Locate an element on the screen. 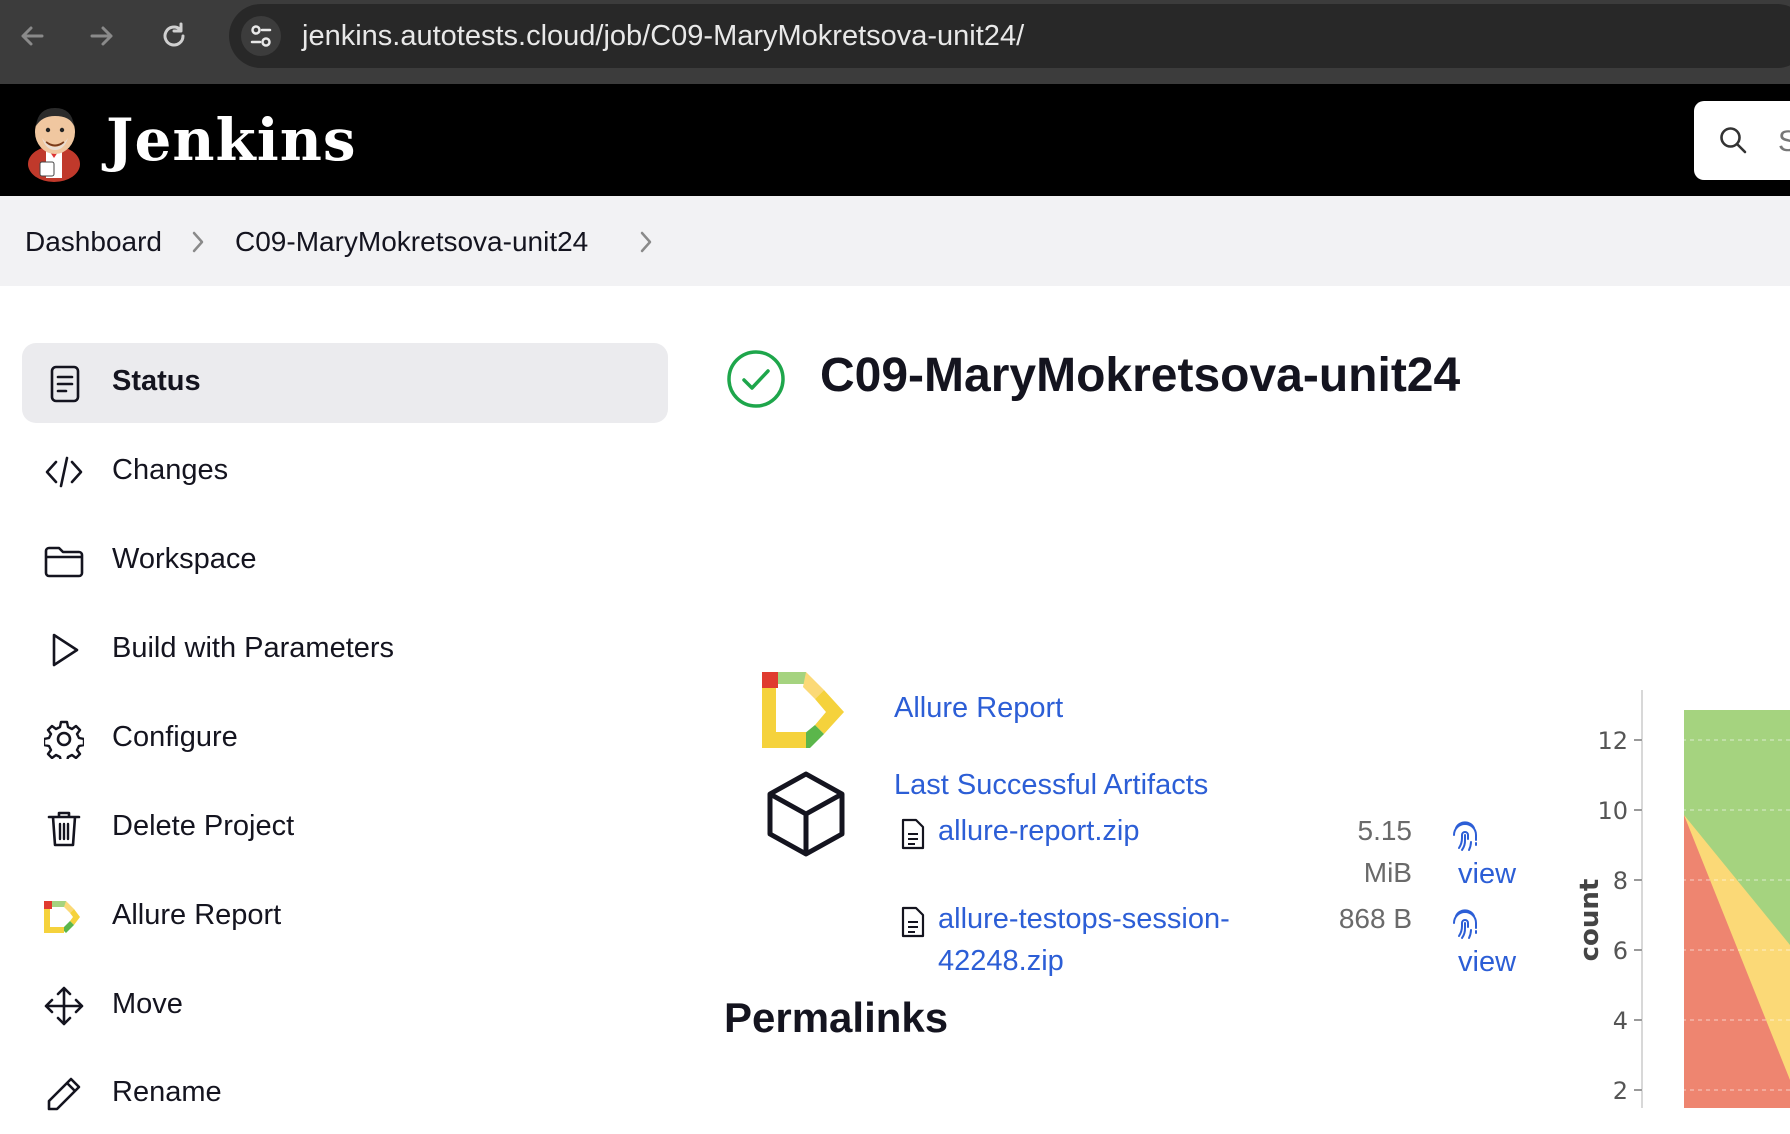 Image resolution: width=1790 pixels, height=1134 pixels. notepad-icon is located at coordinates (65, 384).